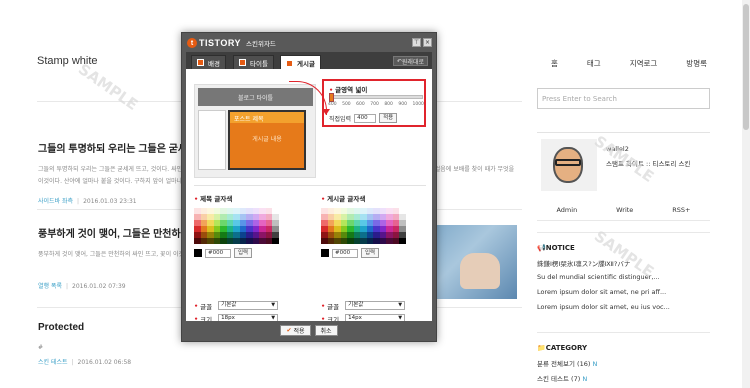 This screenshot has height=388, width=750. I want to click on post-excerpt: #, so click(41, 347).